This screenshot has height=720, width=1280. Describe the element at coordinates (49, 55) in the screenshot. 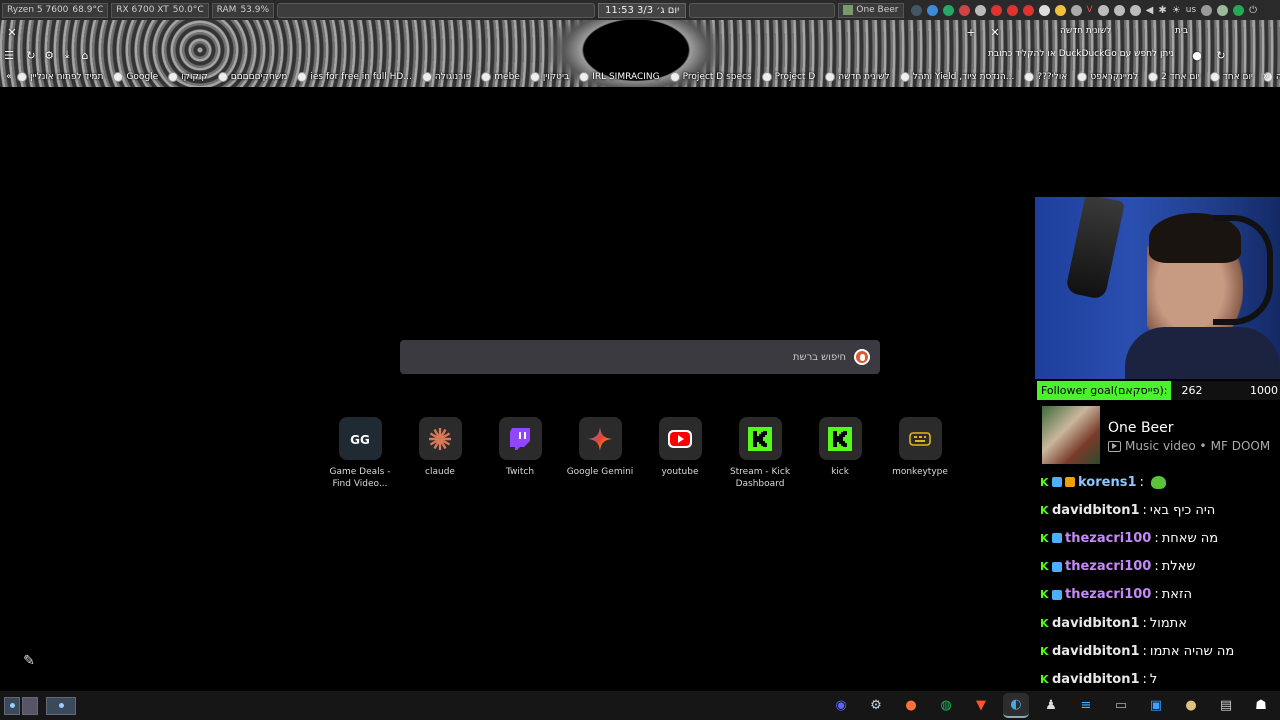

I see `extensions-icon: ⚙` at that location.